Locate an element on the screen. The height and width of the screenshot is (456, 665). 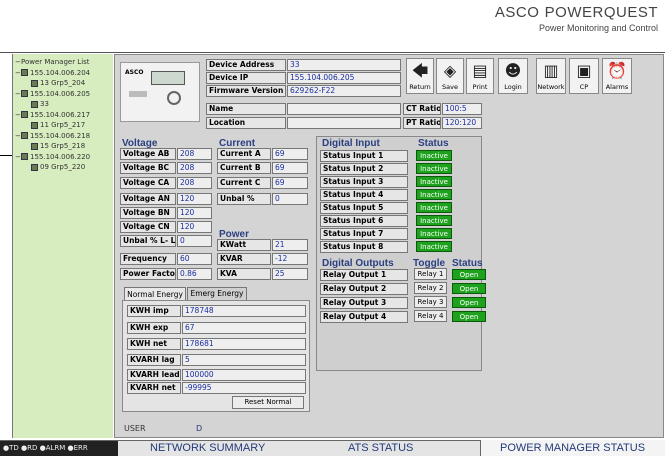
cp-button: ▣ CP is located at coordinates (584, 76).